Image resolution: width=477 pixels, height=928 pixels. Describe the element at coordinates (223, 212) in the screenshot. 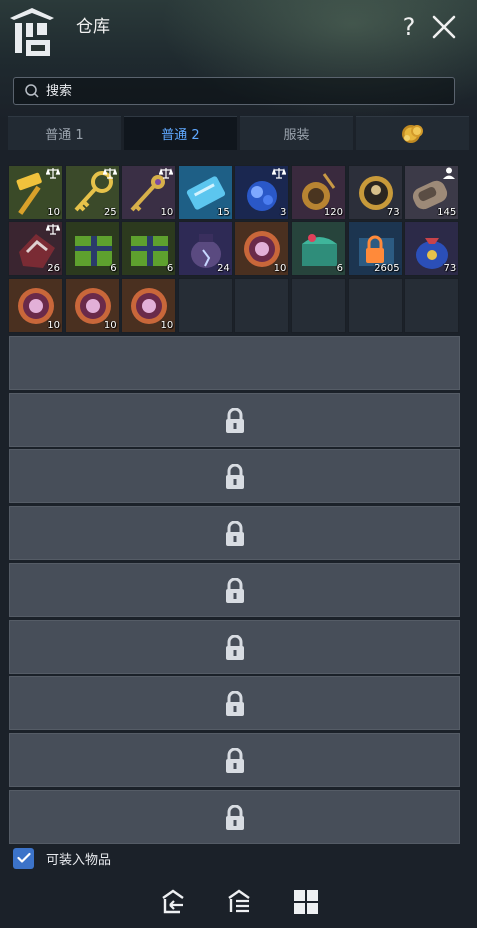

I see `item-quantity: 15` at that location.